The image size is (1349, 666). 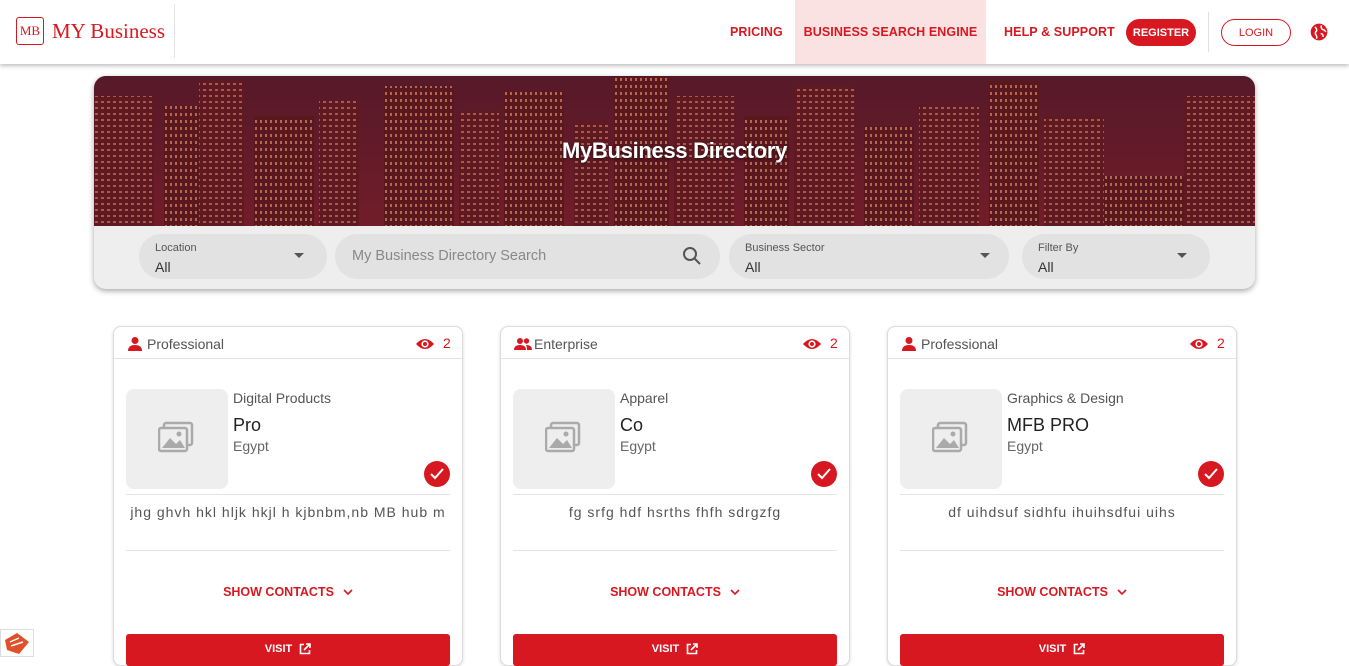 What do you see at coordinates (1062, 512) in the screenshot?
I see `business-description: df uihdsuf sidhfu ihuihsdfui uihs` at bounding box center [1062, 512].